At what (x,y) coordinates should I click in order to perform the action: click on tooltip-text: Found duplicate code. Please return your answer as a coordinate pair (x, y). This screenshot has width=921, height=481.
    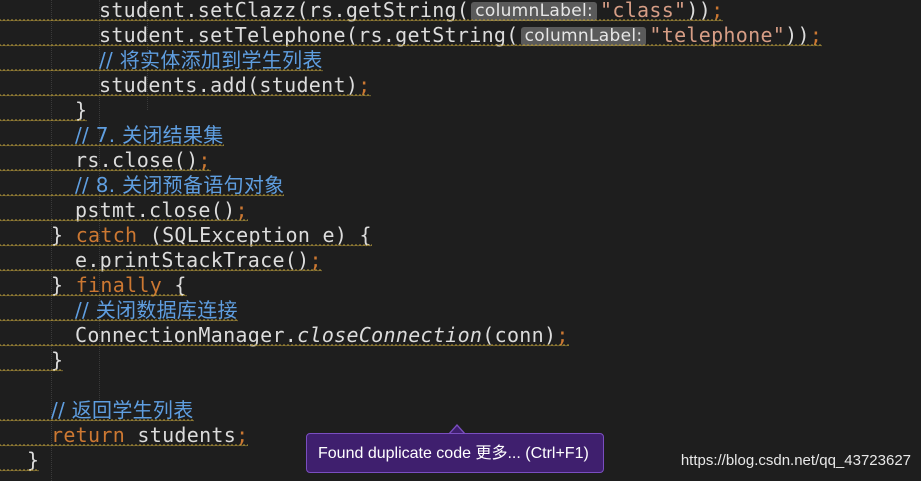
    Looking at the image, I should click on (394, 453).